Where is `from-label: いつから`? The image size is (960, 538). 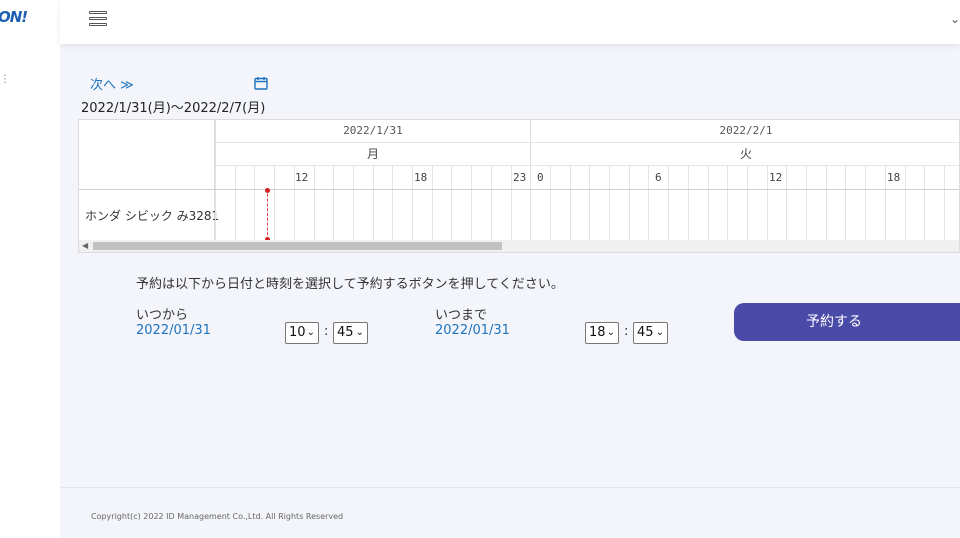 from-label: いつから is located at coordinates (162, 315).